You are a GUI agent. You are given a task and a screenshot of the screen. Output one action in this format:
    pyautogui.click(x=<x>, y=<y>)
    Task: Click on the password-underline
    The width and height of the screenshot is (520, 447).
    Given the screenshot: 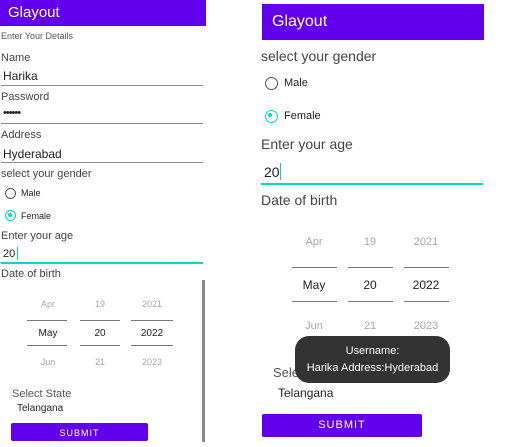 What is the action you would take?
    pyautogui.click(x=102, y=123)
    